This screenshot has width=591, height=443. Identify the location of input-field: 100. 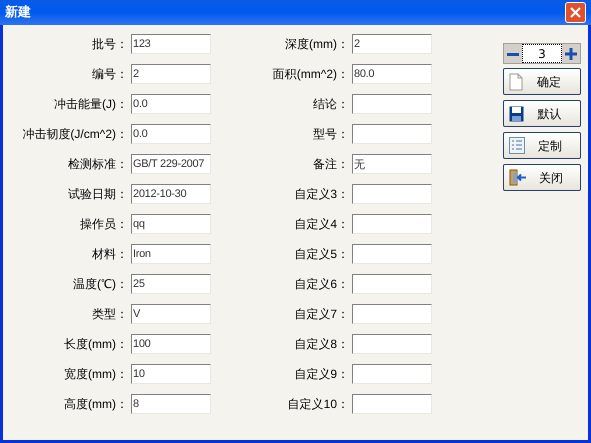
(171, 344).